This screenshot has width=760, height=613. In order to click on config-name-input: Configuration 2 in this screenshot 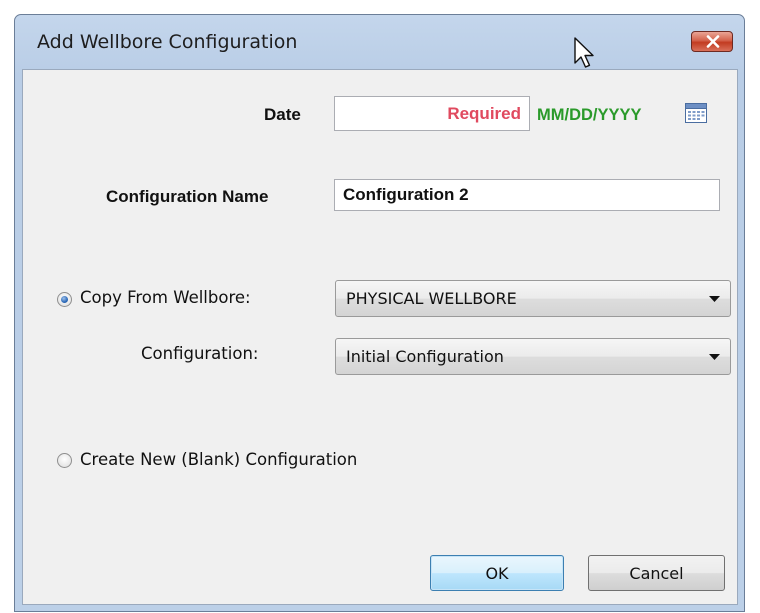, I will do `click(527, 195)`.